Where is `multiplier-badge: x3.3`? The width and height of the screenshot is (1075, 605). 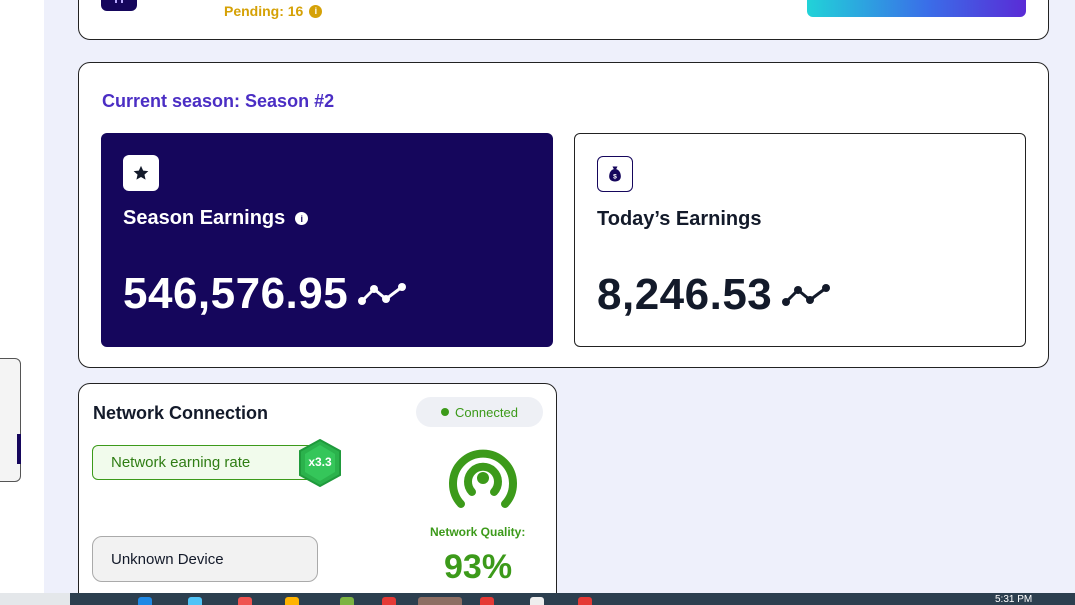
multiplier-badge: x3.3 is located at coordinates (320, 463).